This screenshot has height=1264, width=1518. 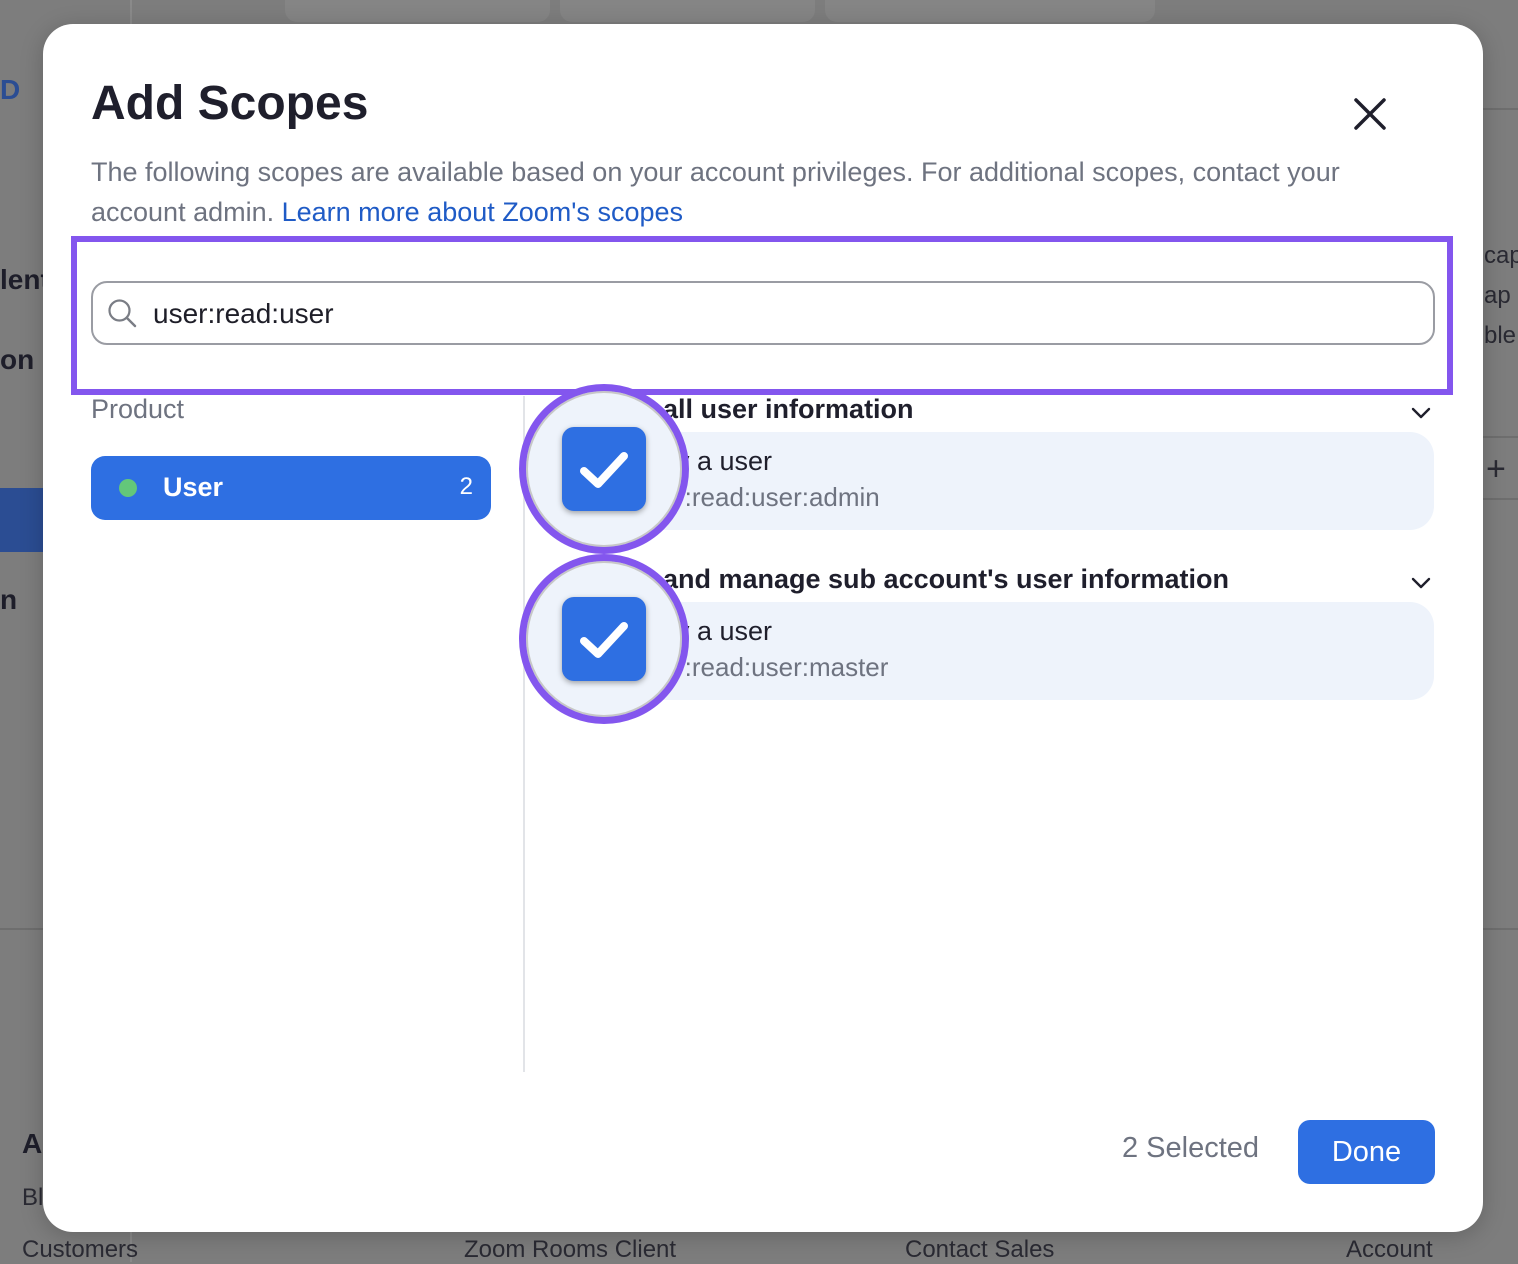 I want to click on product-name: User, so click(x=193, y=487).